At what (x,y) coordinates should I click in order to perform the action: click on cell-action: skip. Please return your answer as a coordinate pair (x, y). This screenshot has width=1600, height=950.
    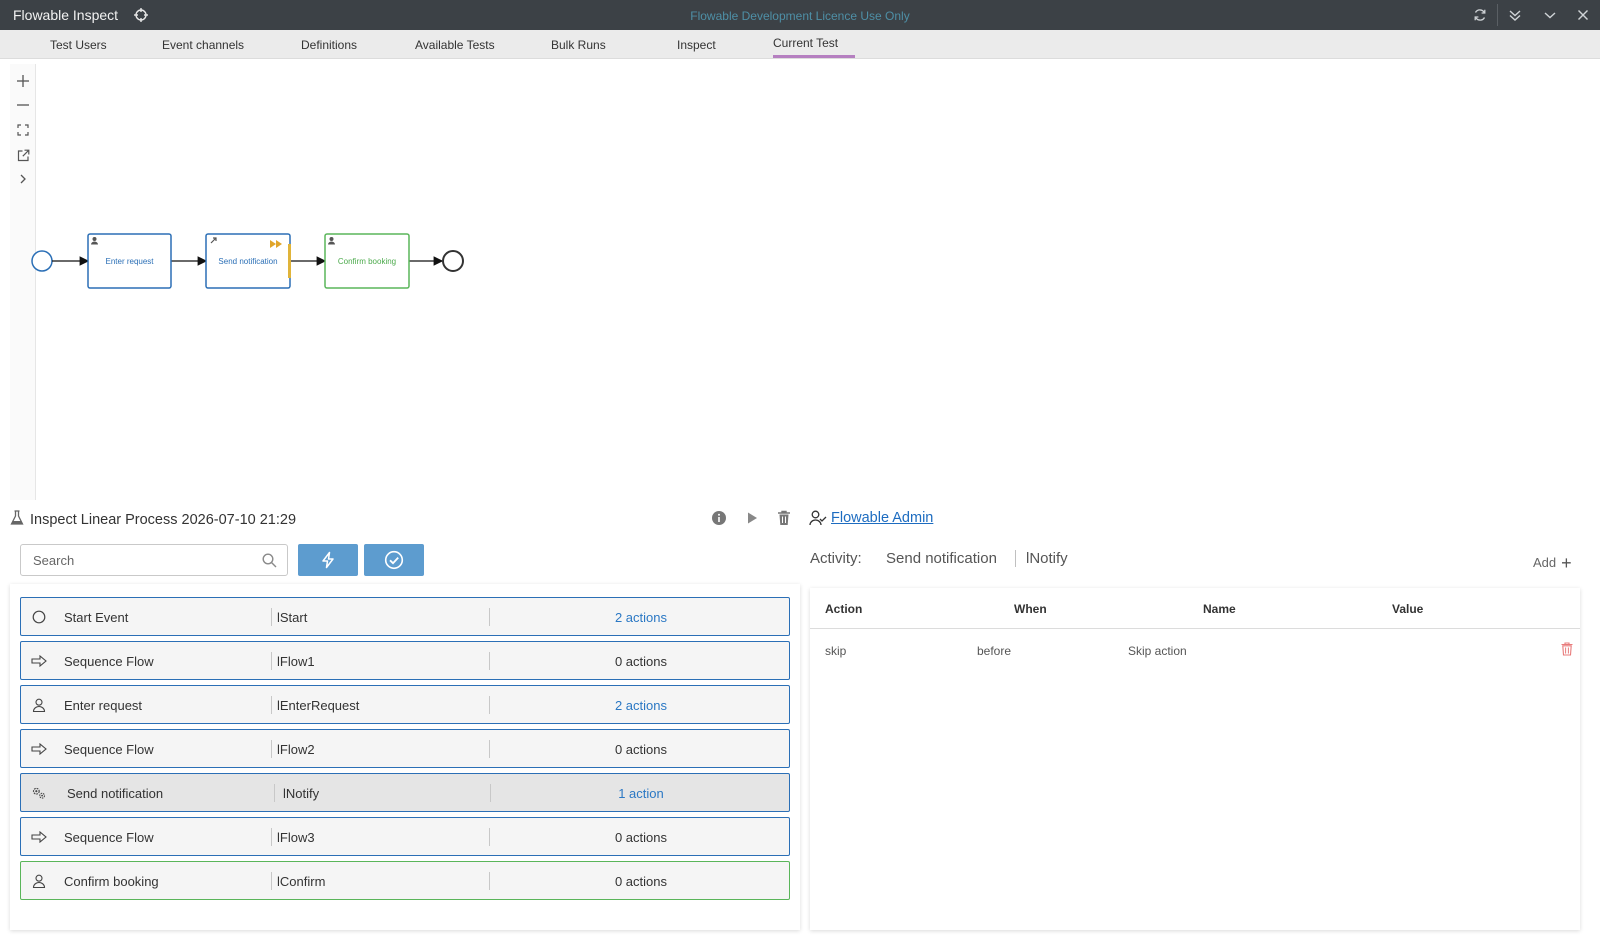
    Looking at the image, I should click on (836, 651).